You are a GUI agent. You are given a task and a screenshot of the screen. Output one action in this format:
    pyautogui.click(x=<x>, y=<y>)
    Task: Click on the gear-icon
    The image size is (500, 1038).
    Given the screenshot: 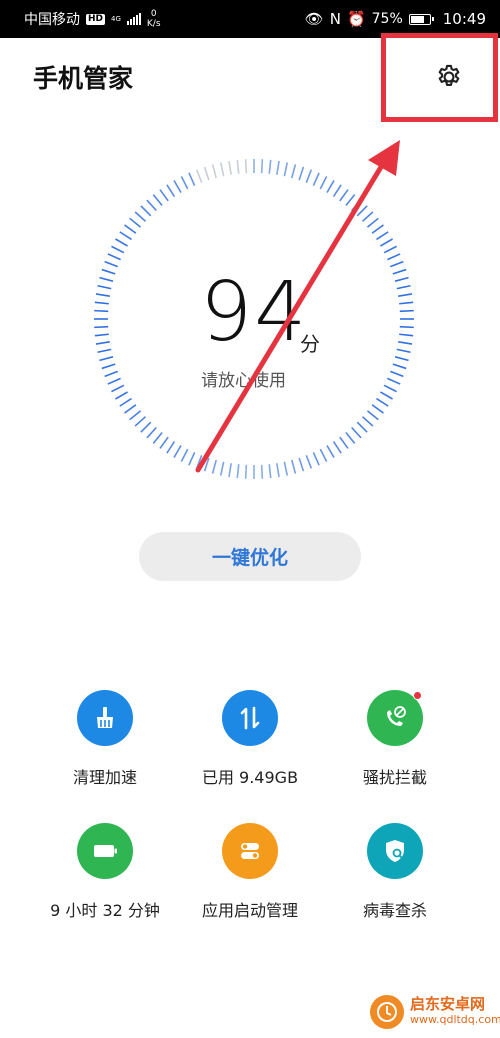 What is the action you would take?
    pyautogui.click(x=449, y=75)
    